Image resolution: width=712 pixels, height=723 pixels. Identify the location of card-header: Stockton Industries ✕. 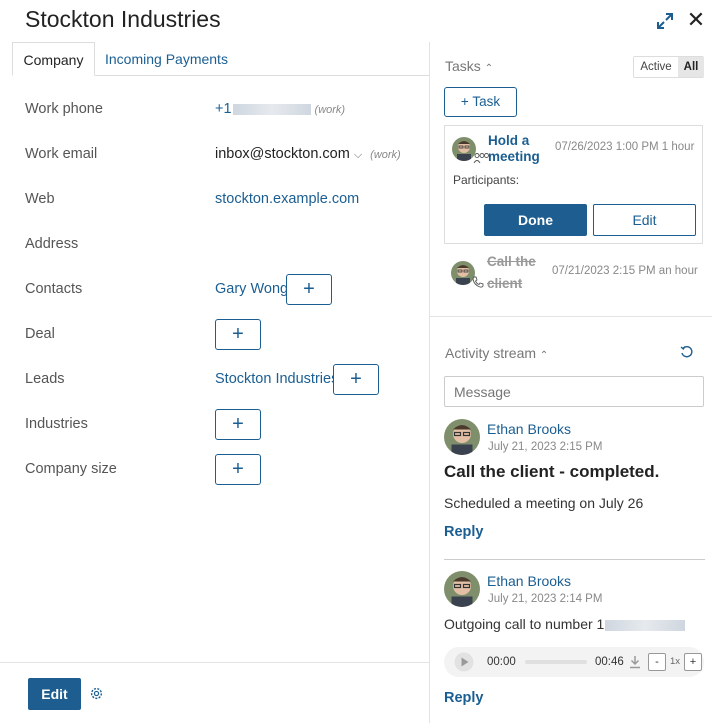
(356, 21).